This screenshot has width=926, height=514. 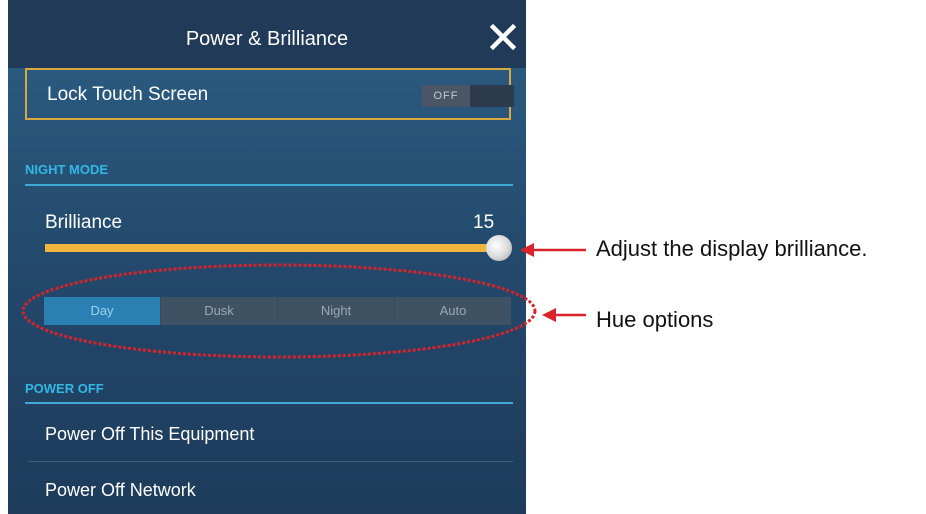 What do you see at coordinates (503, 37) in the screenshot?
I see `close-icon` at bounding box center [503, 37].